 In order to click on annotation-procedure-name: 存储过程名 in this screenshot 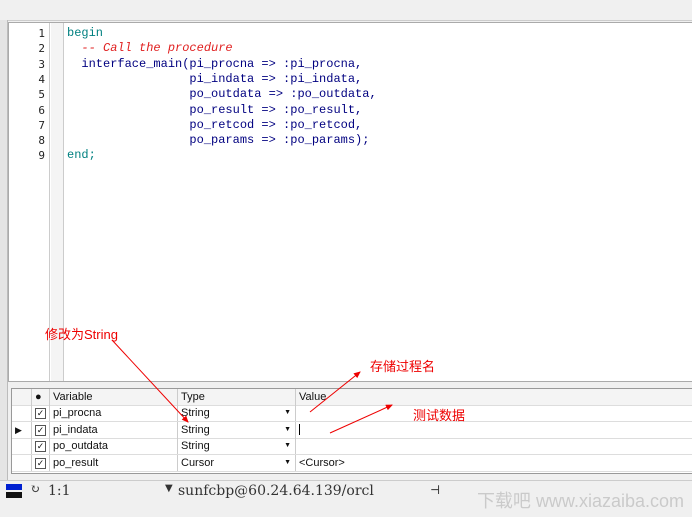, I will do `click(403, 366)`.